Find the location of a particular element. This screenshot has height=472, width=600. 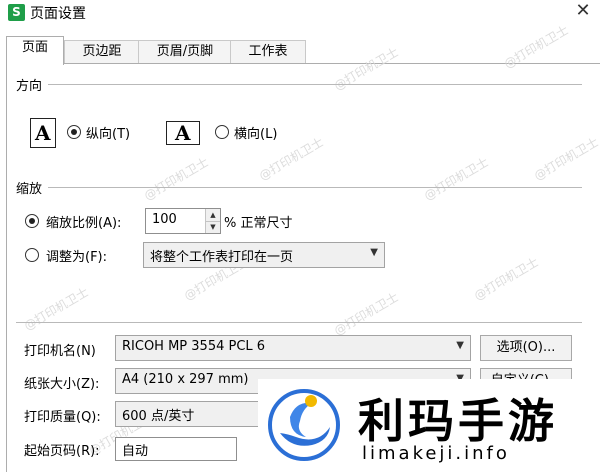

brand-overlay: 利玛手游 limakeji.info is located at coordinates (429, 425).